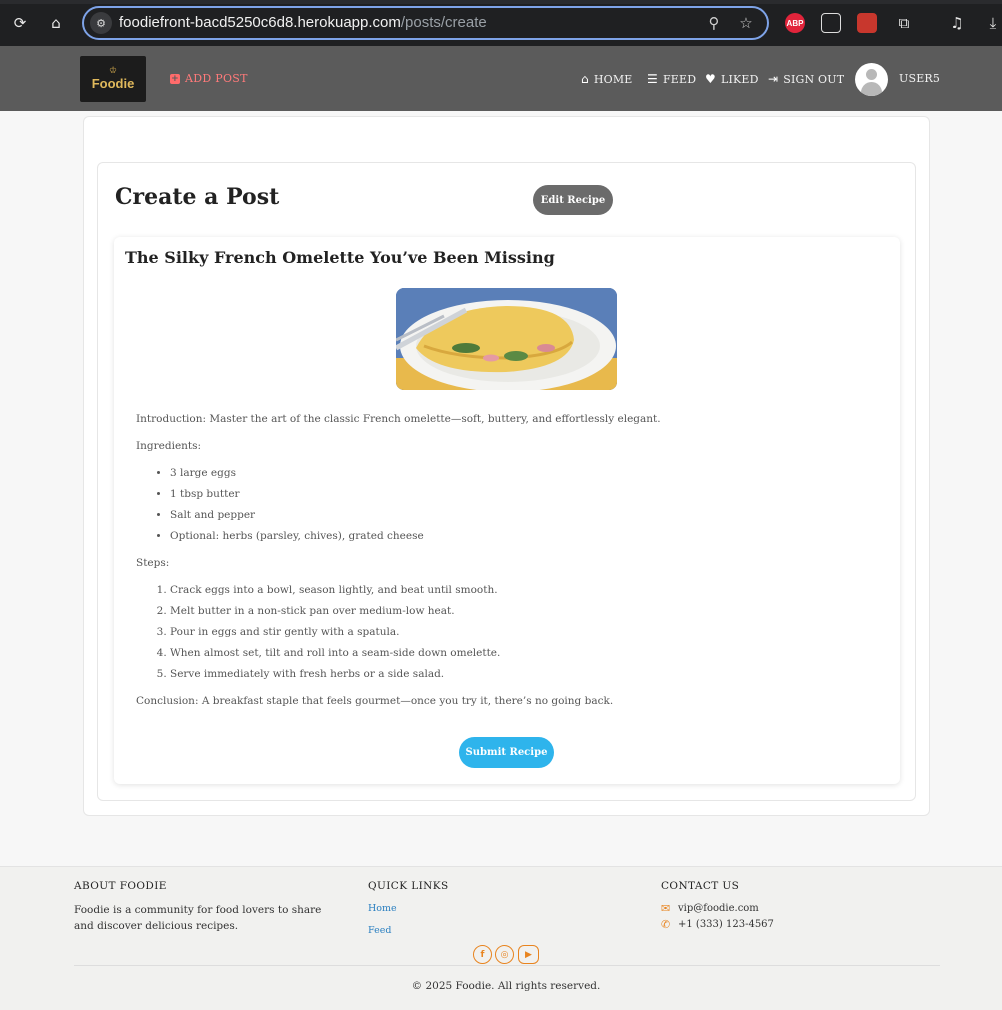 The image size is (1002, 1010). What do you see at coordinates (666, 908) in the screenshot?
I see `envelope-icon: ✉` at bounding box center [666, 908].